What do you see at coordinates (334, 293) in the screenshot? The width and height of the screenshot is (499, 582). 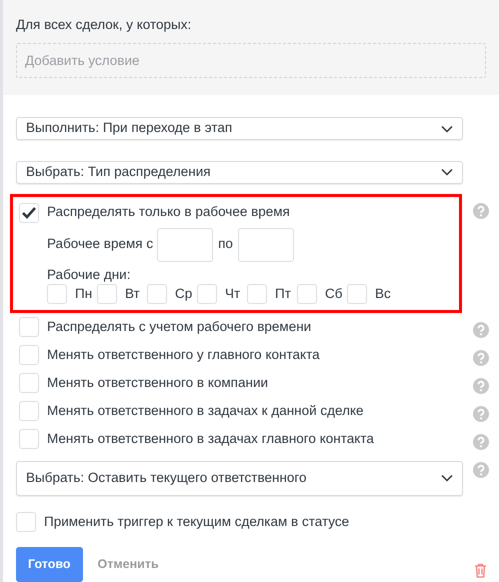 I see `day-label: Сб` at bounding box center [334, 293].